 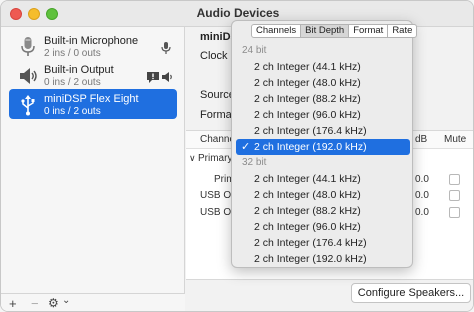 What do you see at coordinates (66, 300) in the screenshot?
I see `chevron-down-icon: ⌄` at bounding box center [66, 300].